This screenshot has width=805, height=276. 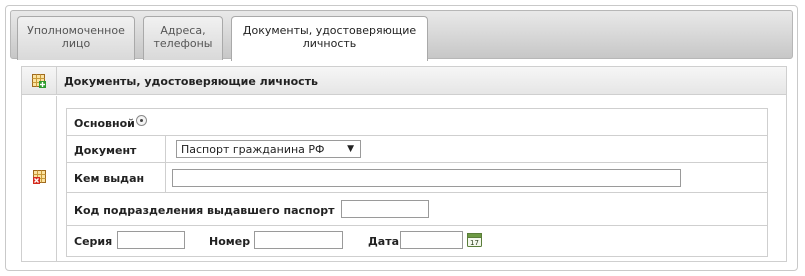 I want to click on division-code-input, so click(x=385, y=209).